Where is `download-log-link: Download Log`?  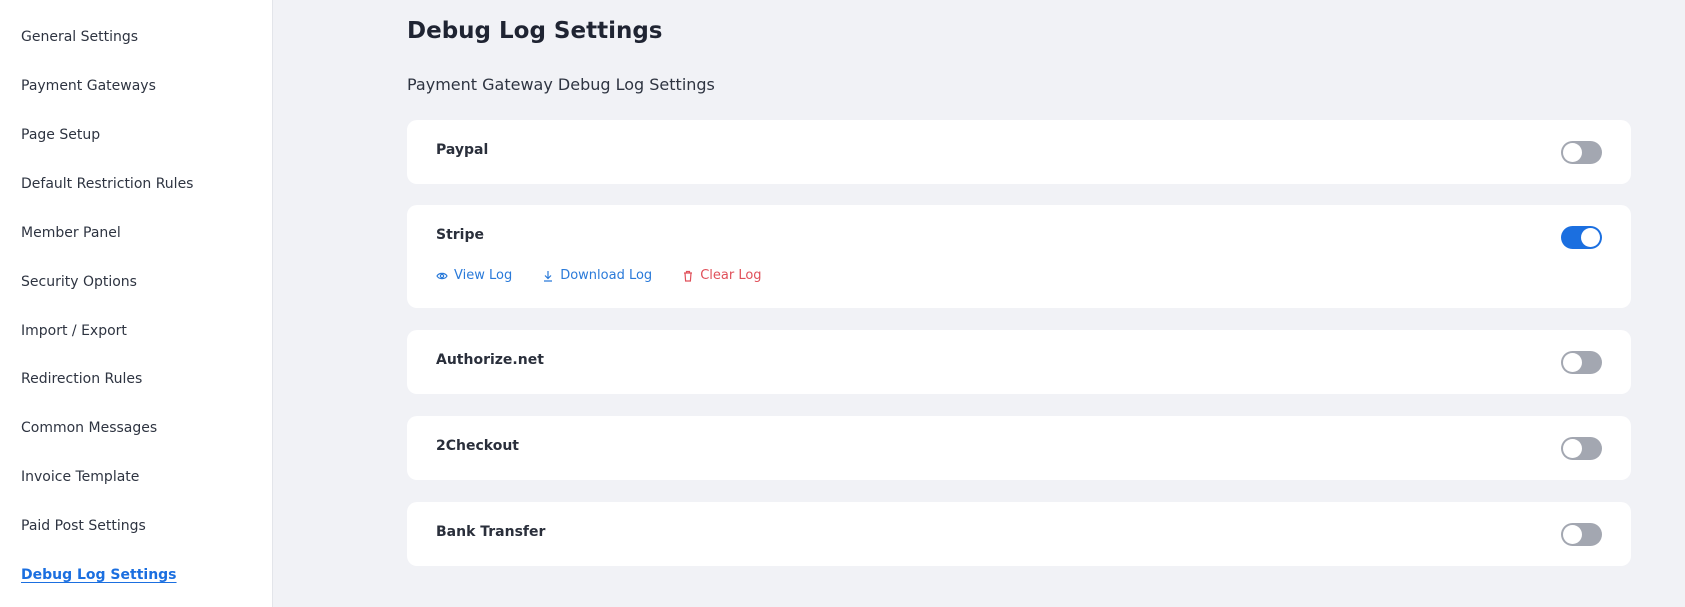
download-log-link: Download Log is located at coordinates (597, 275).